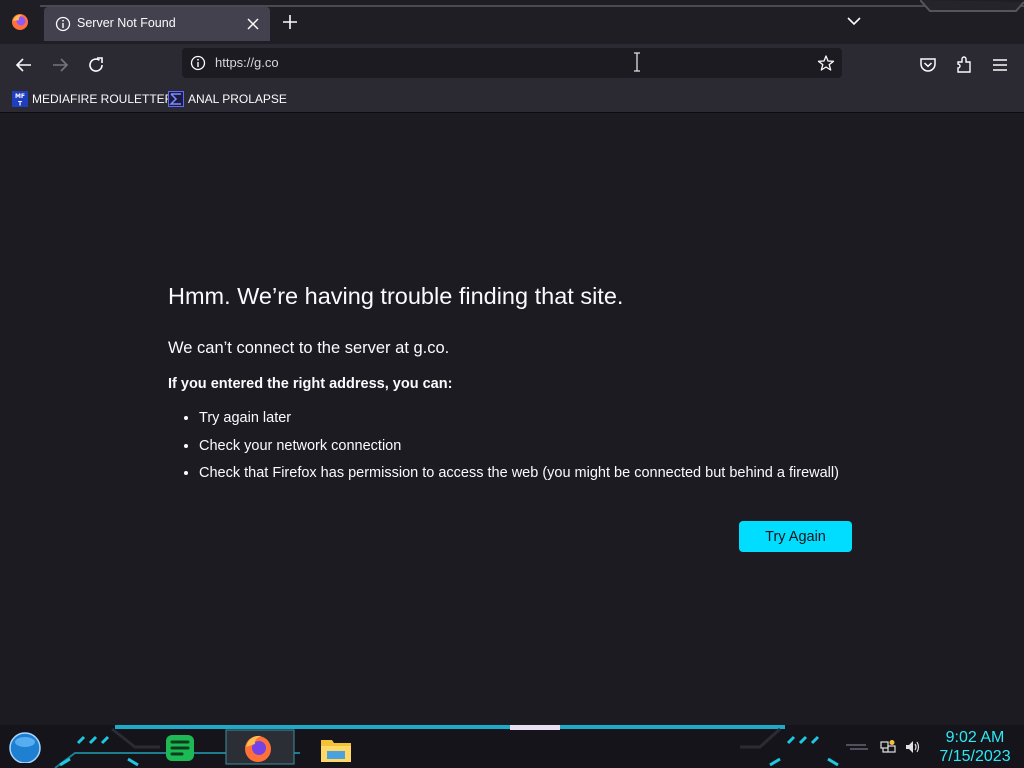  What do you see at coordinates (854, 21) in the screenshot?
I see `chevron-down-icon` at bounding box center [854, 21].